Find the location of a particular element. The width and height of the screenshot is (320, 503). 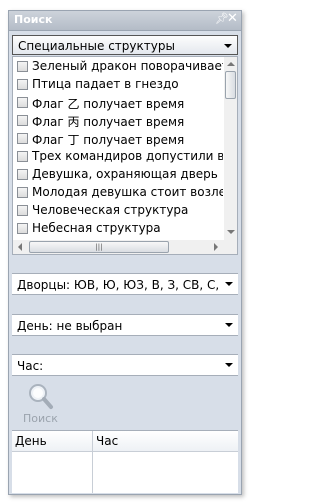

list-item: Зеленый дракон поворачивает голову is located at coordinates (119, 66).